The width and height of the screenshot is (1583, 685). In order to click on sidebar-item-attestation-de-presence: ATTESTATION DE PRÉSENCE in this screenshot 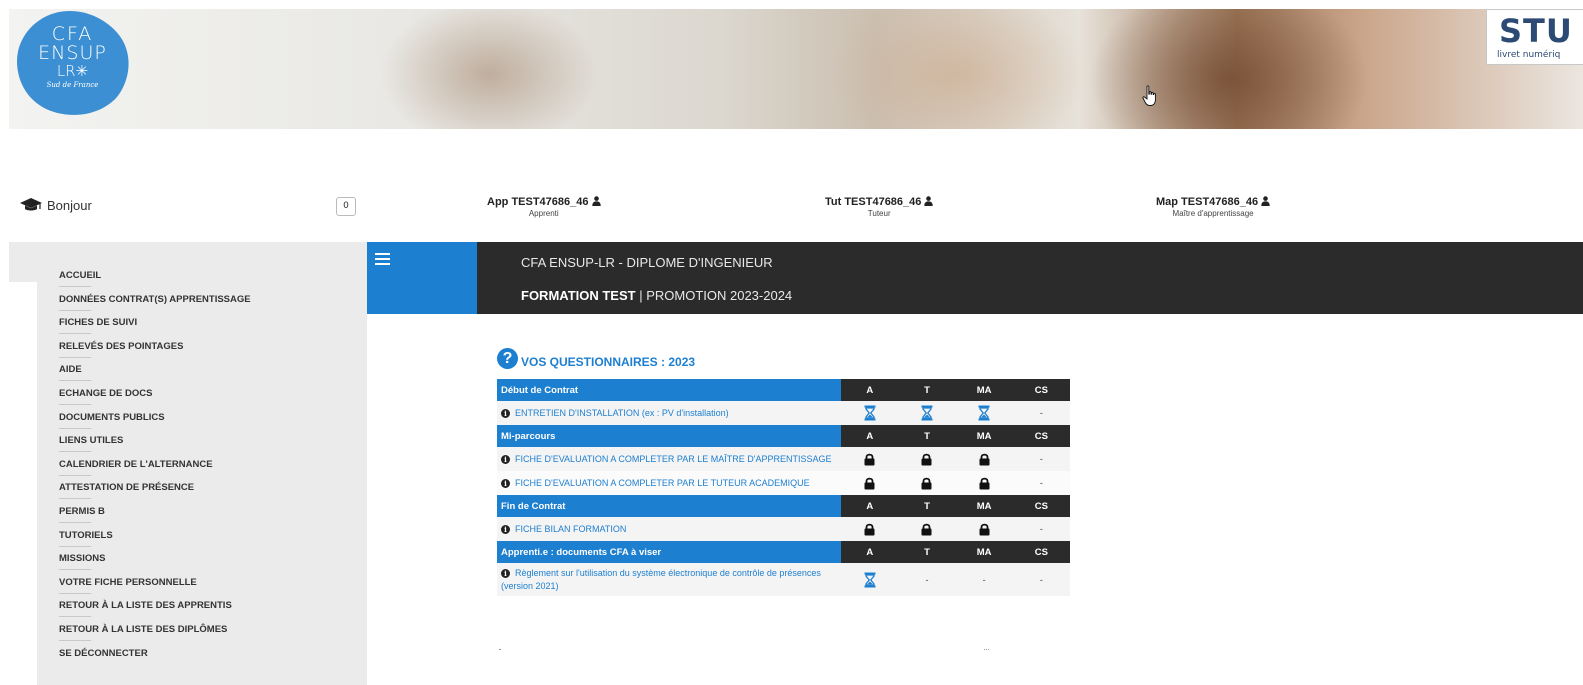, I will do `click(155, 493)`.